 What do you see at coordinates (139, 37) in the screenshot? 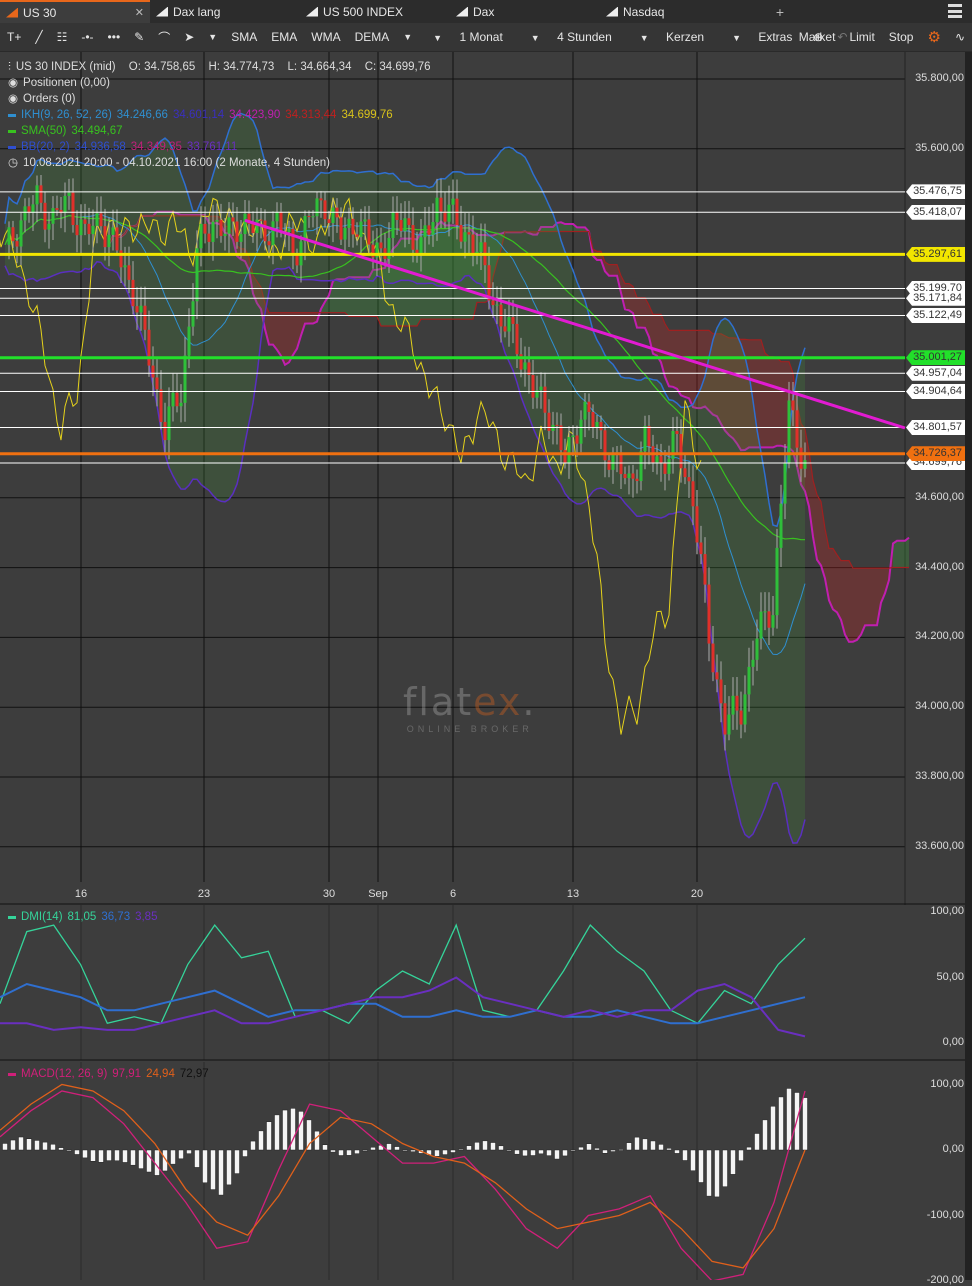
I see `pen-tool-icon: ✎` at bounding box center [139, 37].